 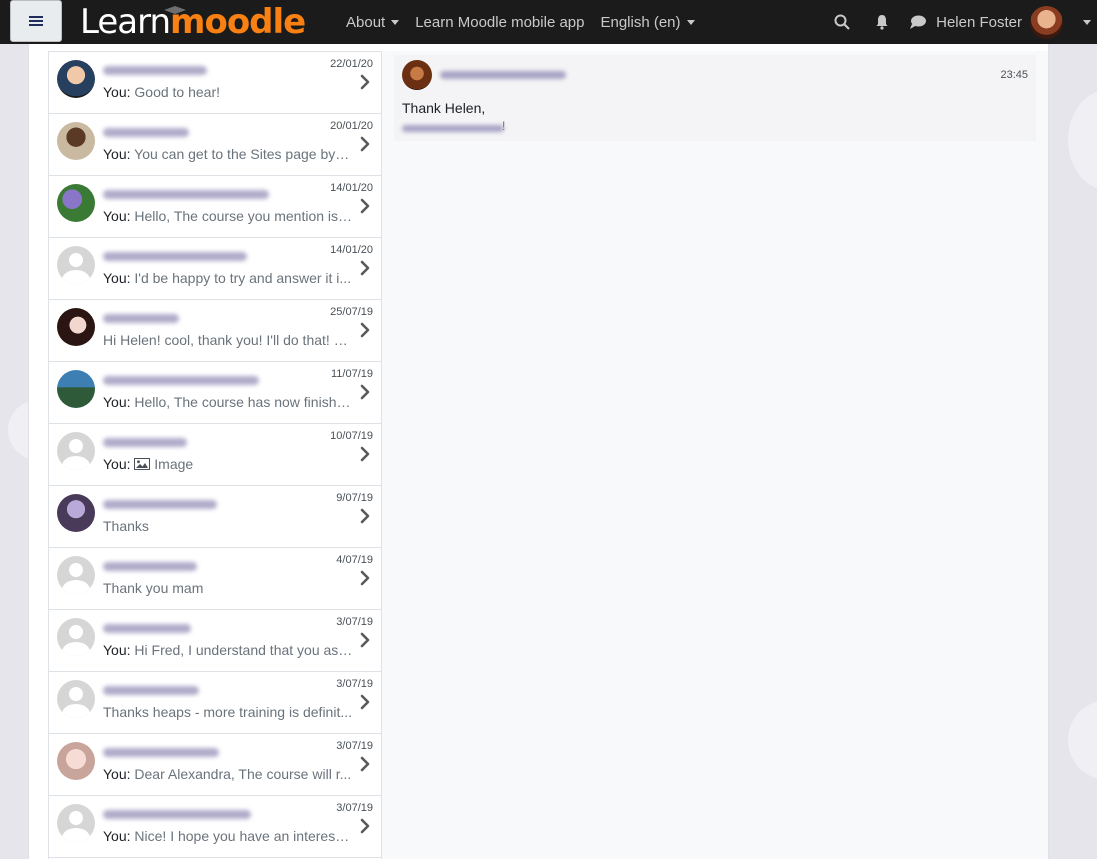 What do you see at coordinates (354, 560) in the screenshot?
I see `conversation-date: 4/07/19` at bounding box center [354, 560].